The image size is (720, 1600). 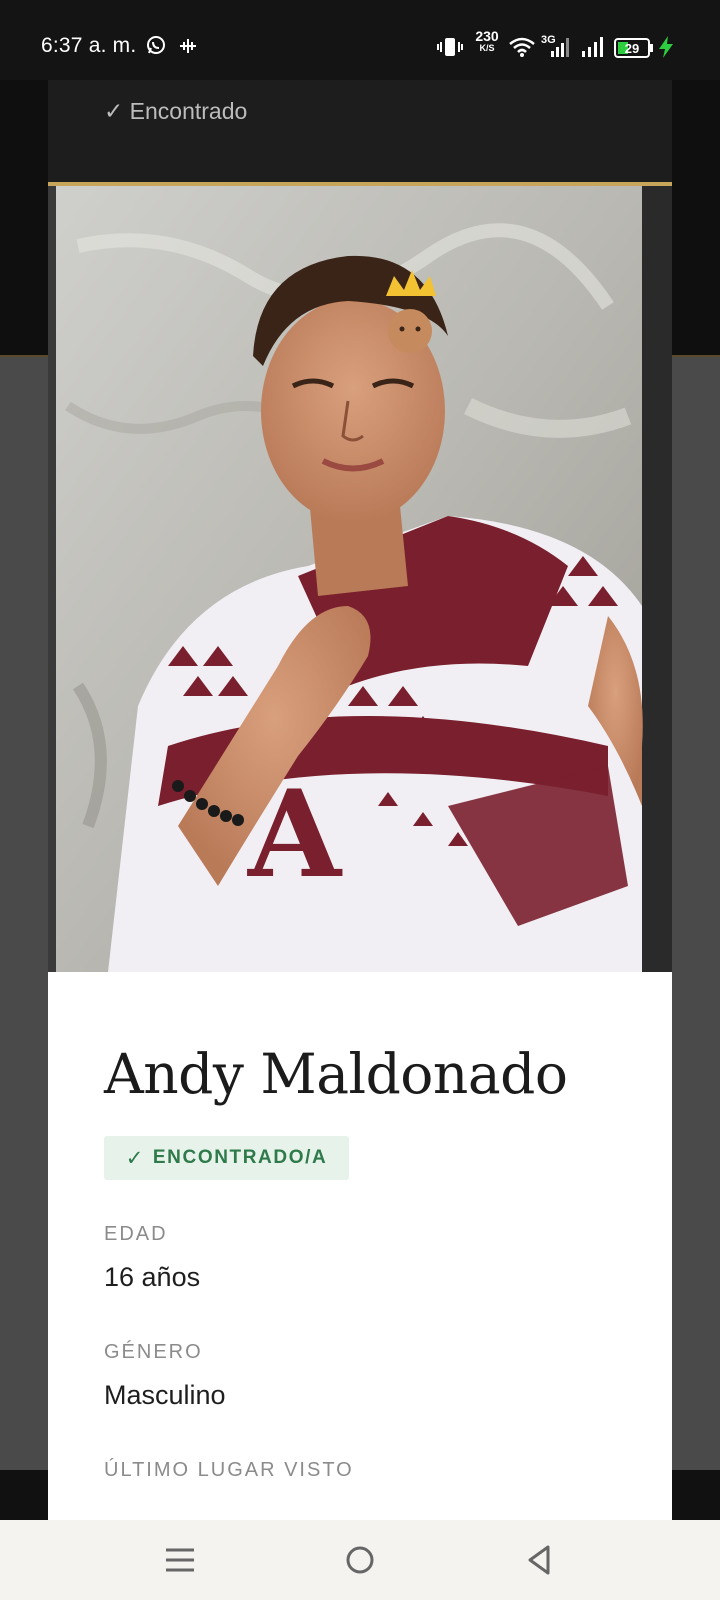 I want to click on svg-text: 29, so click(x=632, y=48).